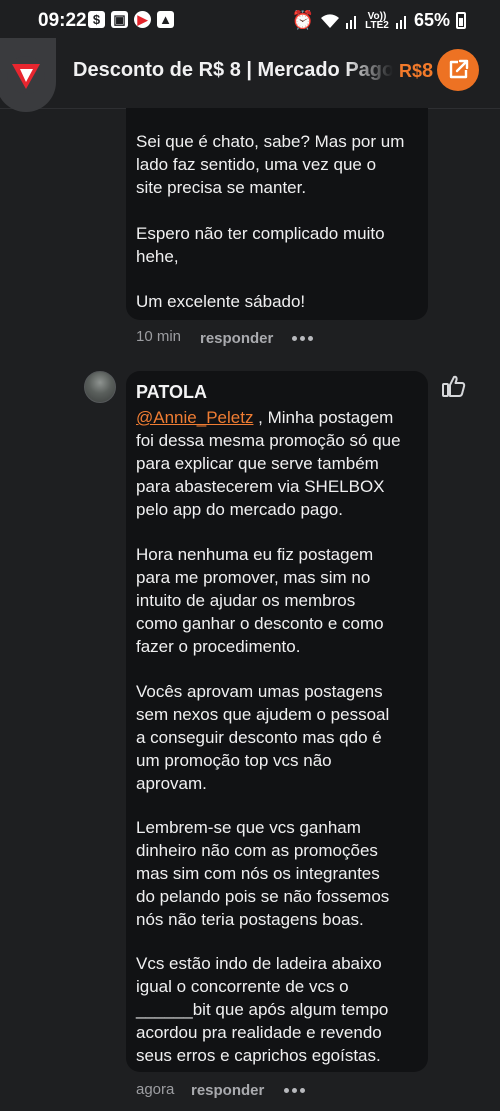 The width and height of the screenshot is (500, 1111). What do you see at coordinates (171, 783) in the screenshot?
I see `comment-line: aprovam.` at bounding box center [171, 783].